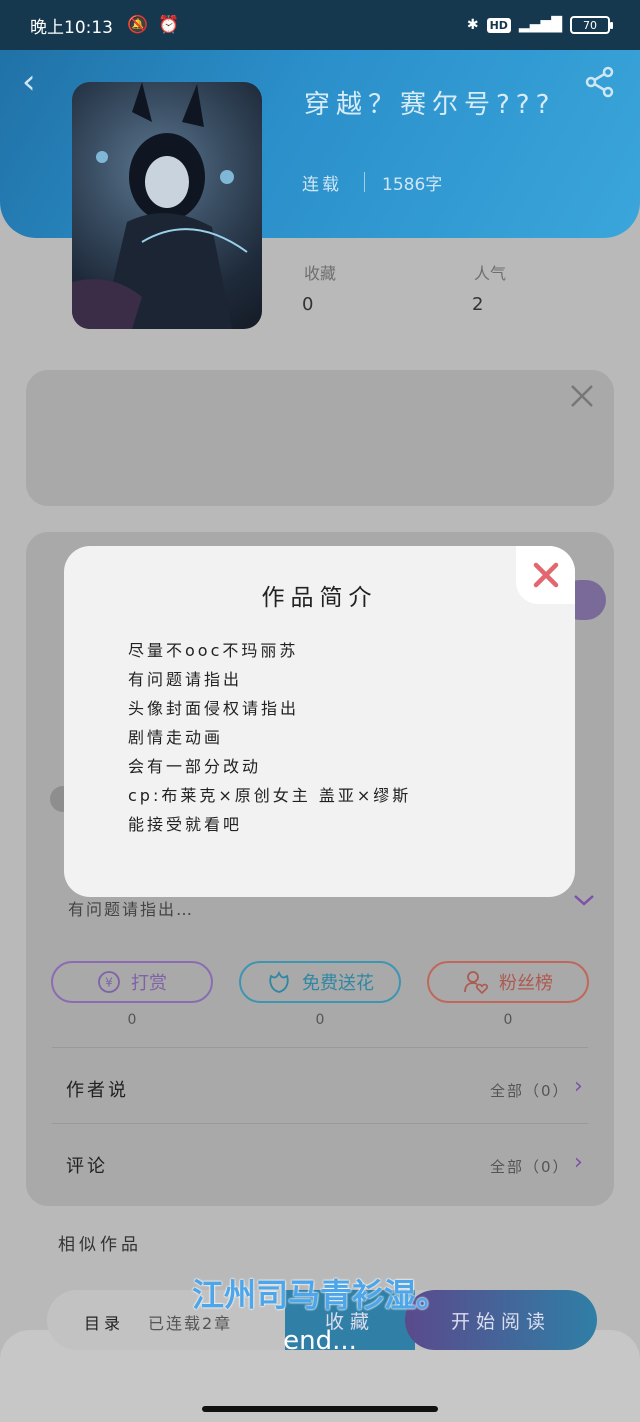 The image size is (640, 1422). I want to click on reward-label: 打赏, so click(149, 983).